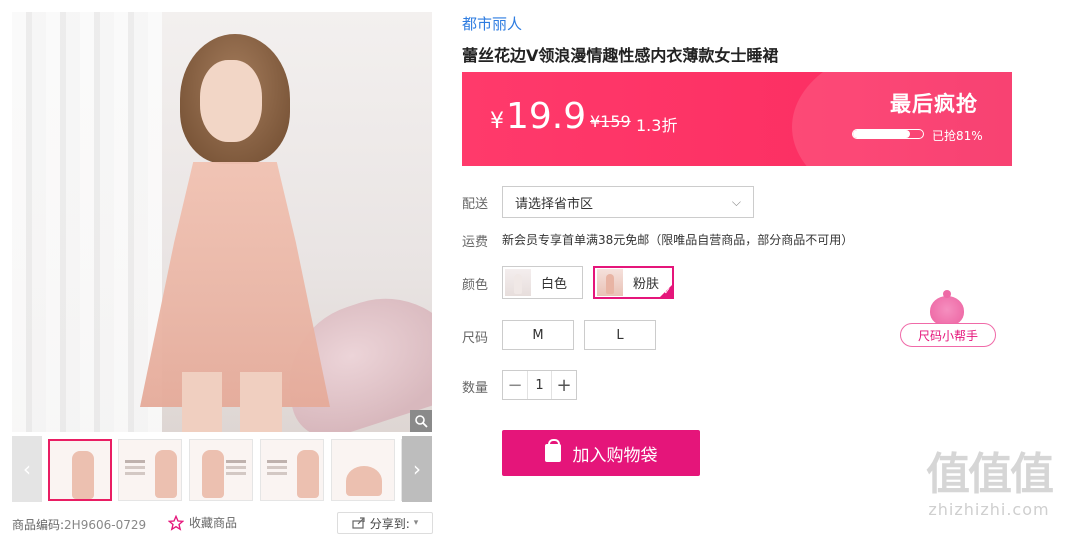  Describe the element at coordinates (421, 421) in the screenshot. I see `zoom-icon` at that location.